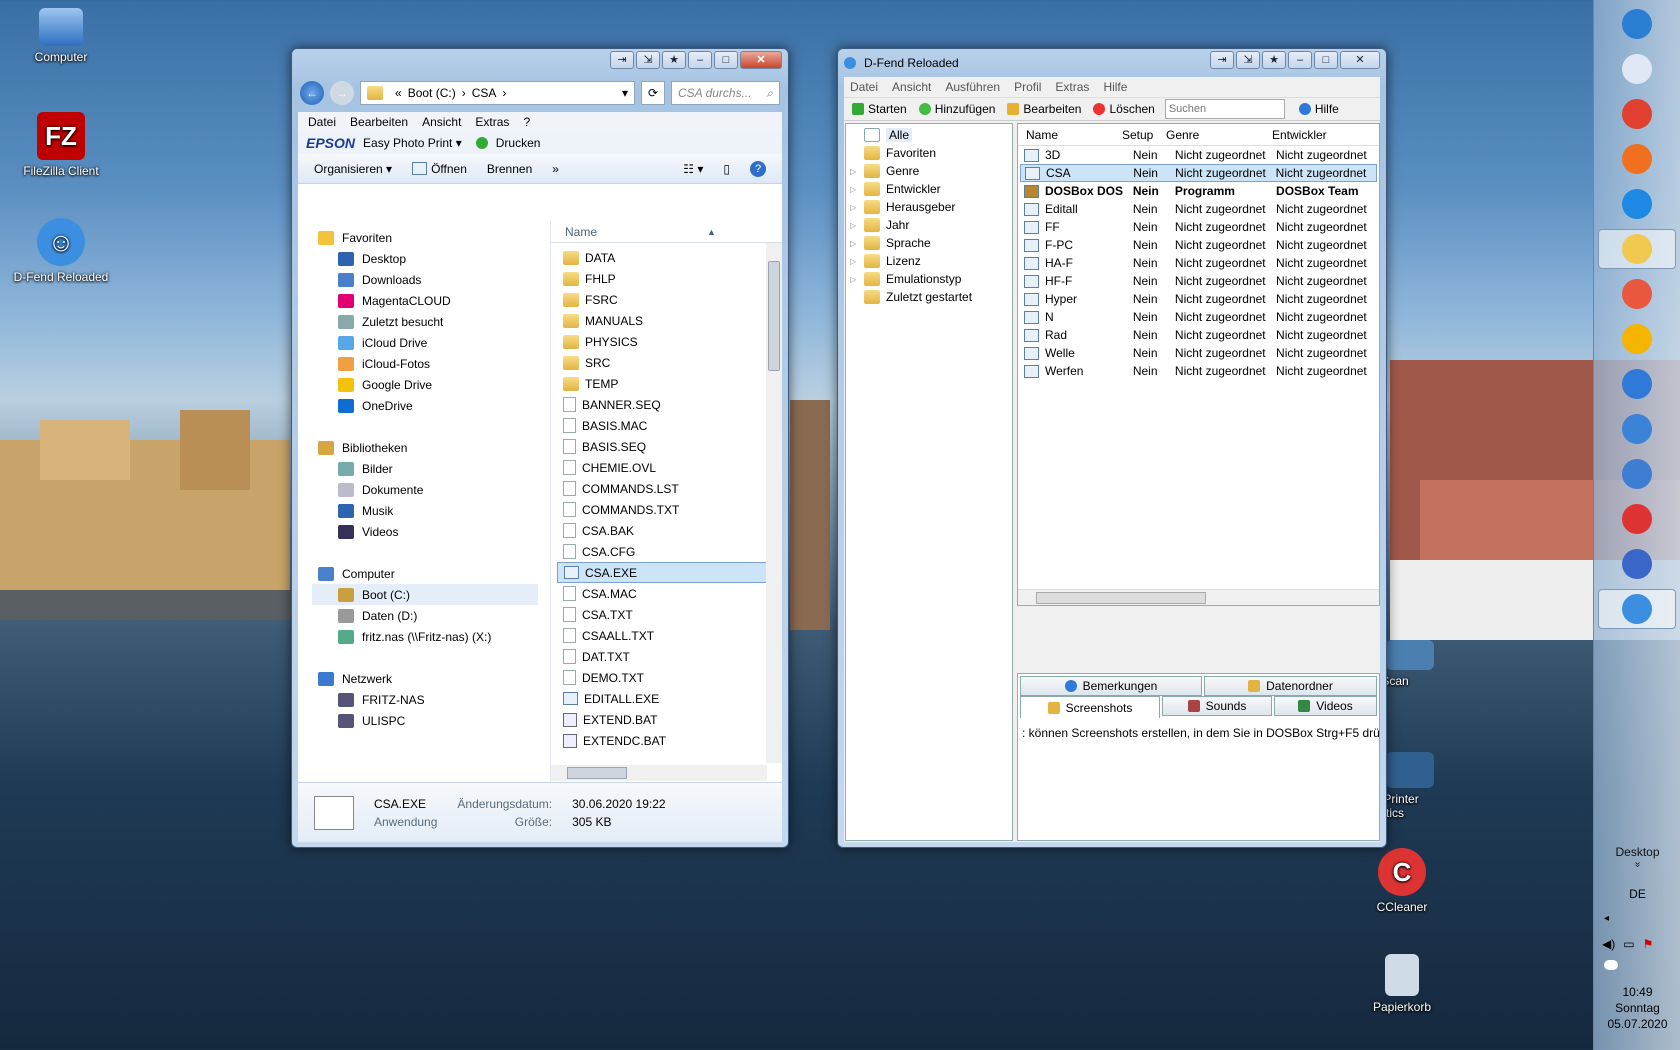 This screenshot has height=1050, width=1680. I want to click on more-button: », so click(555, 169).